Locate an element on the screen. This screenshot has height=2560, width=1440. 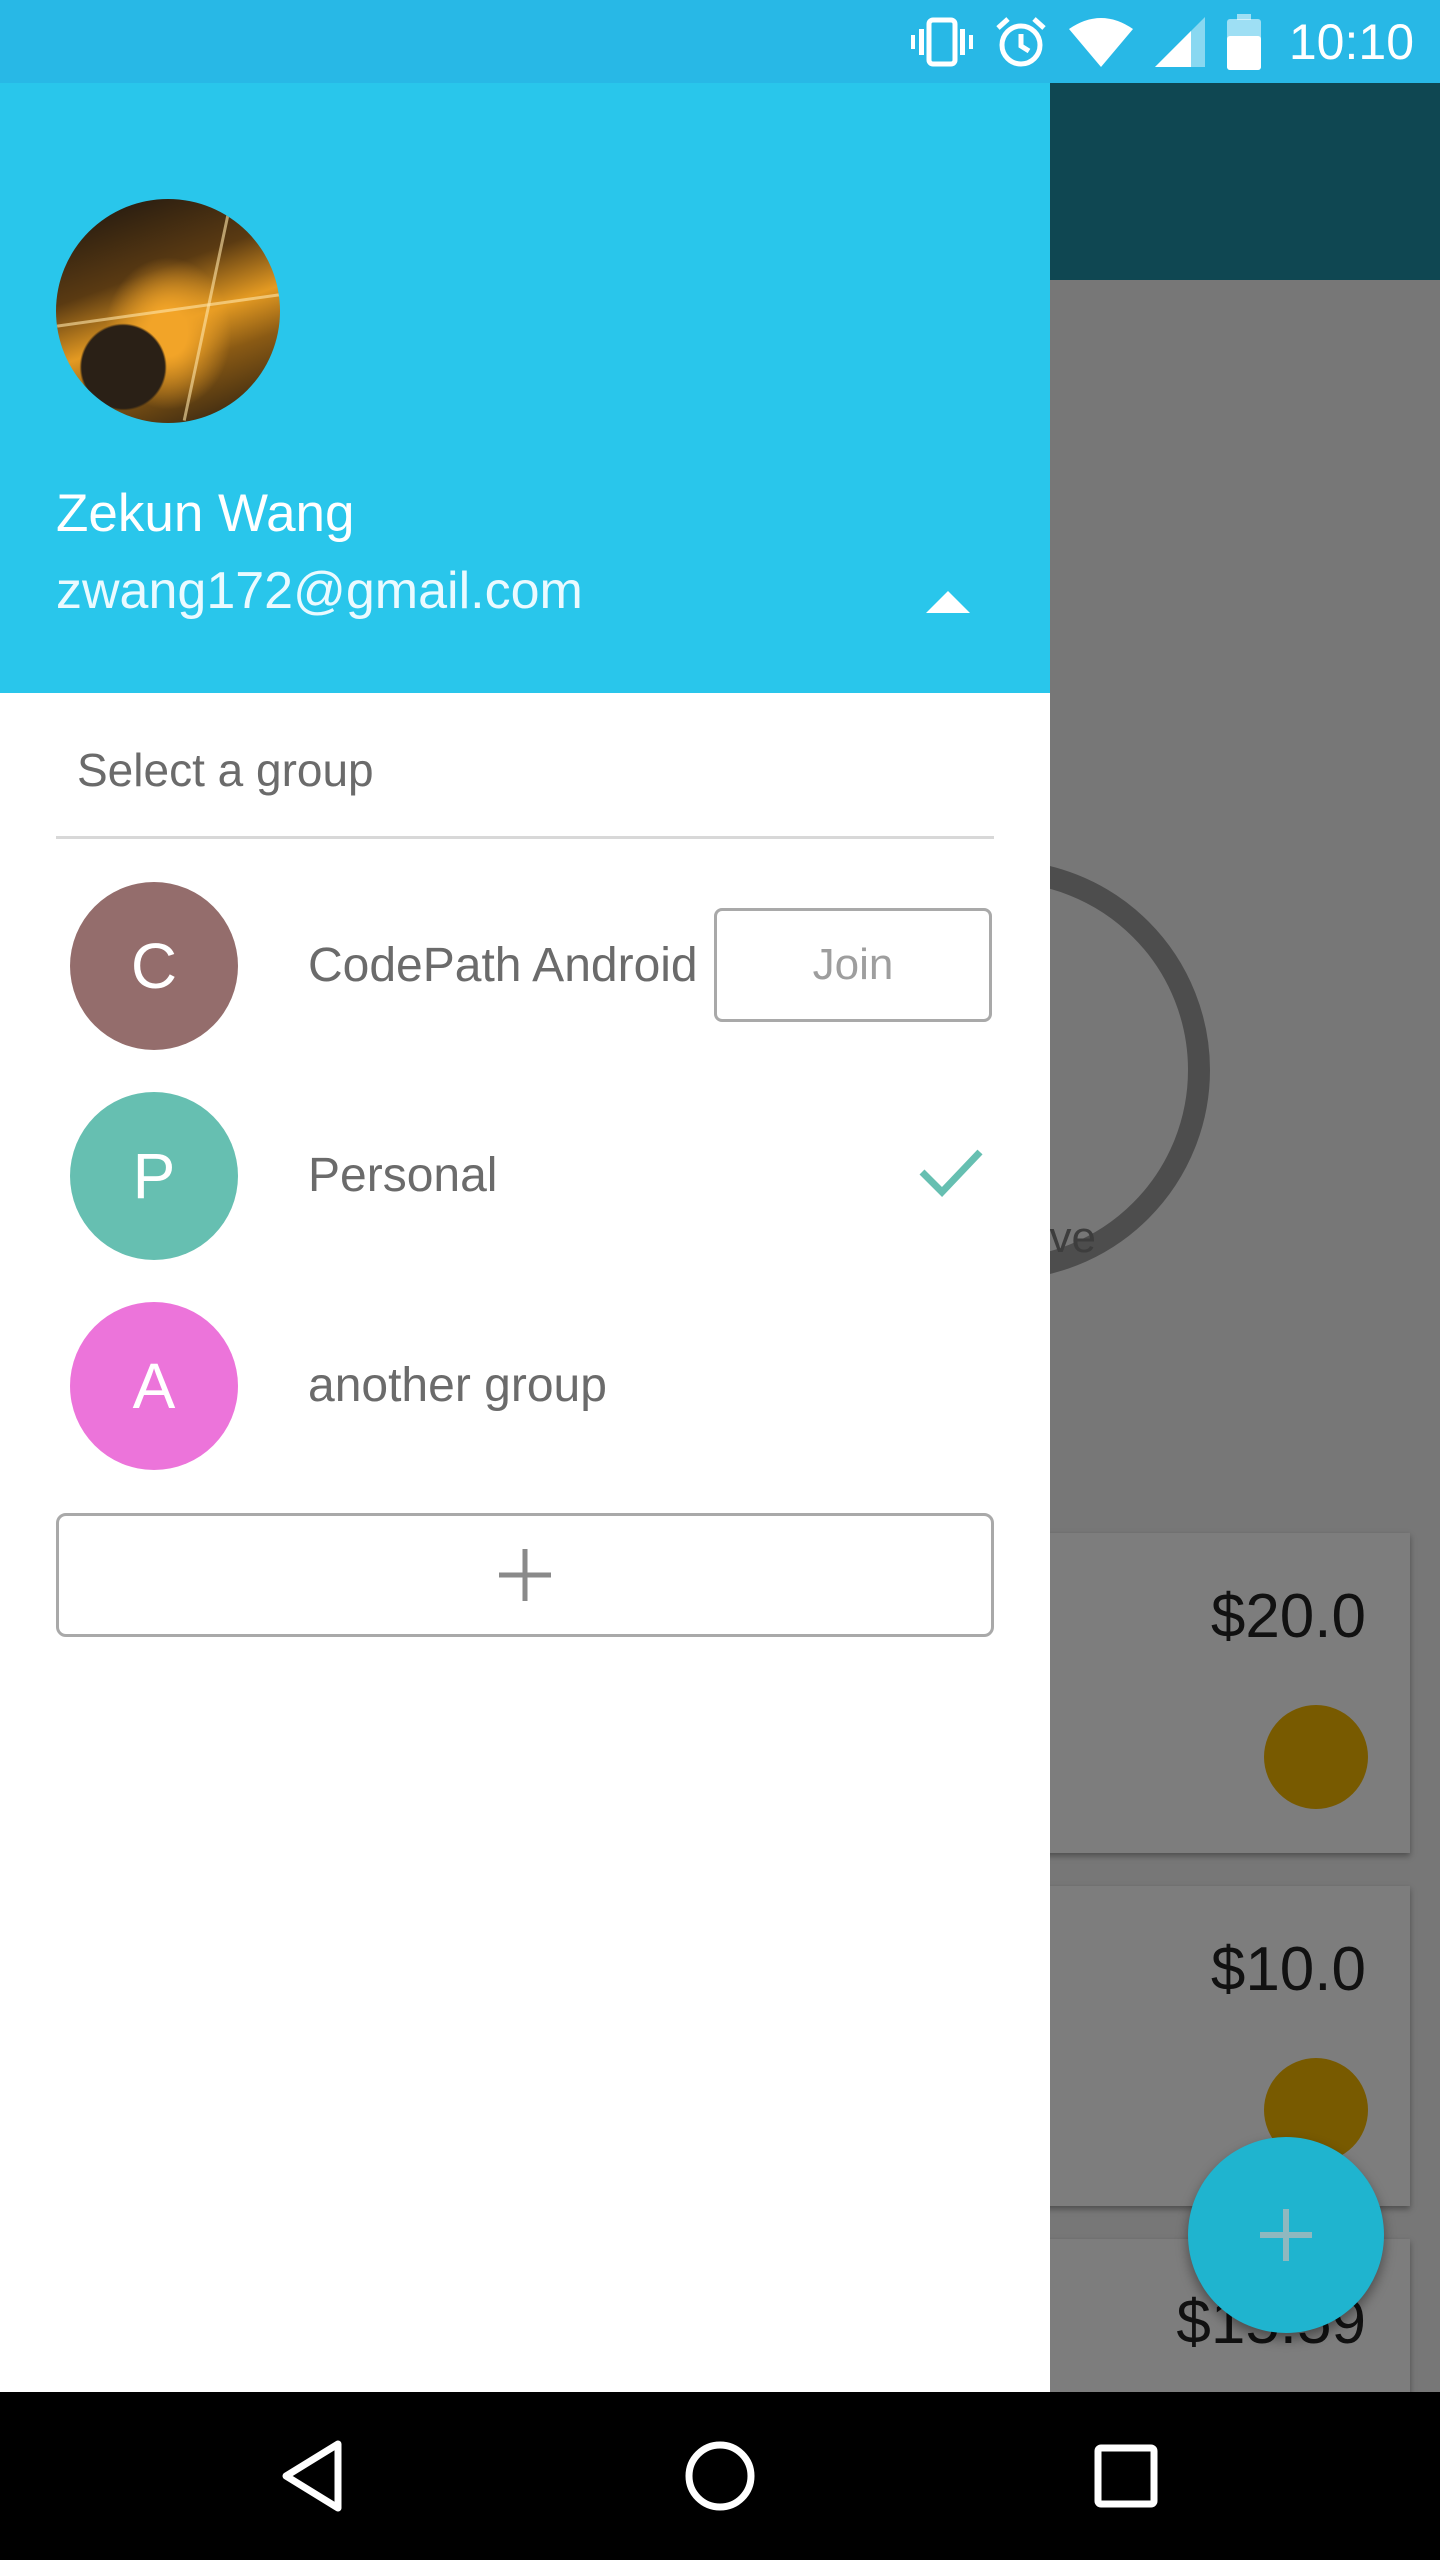
group-item-personal: P Personal is located at coordinates (525, 1176).